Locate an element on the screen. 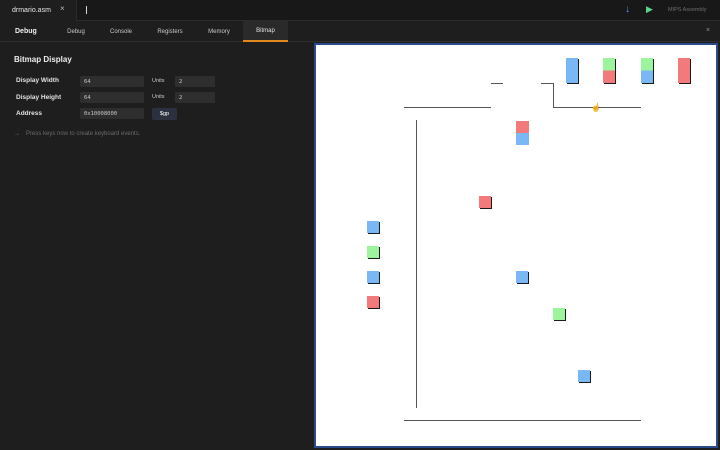 This screenshot has height=450, width=720. preview-pill-4-bottom is located at coordinates (684, 76).